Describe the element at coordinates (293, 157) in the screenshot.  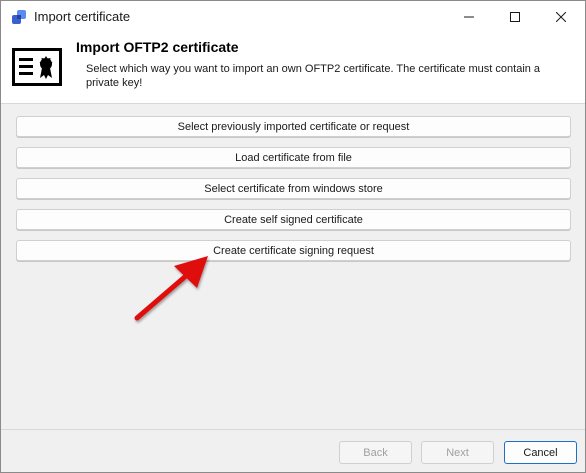
I see `load-from-file-button: Load certificate from file` at that location.